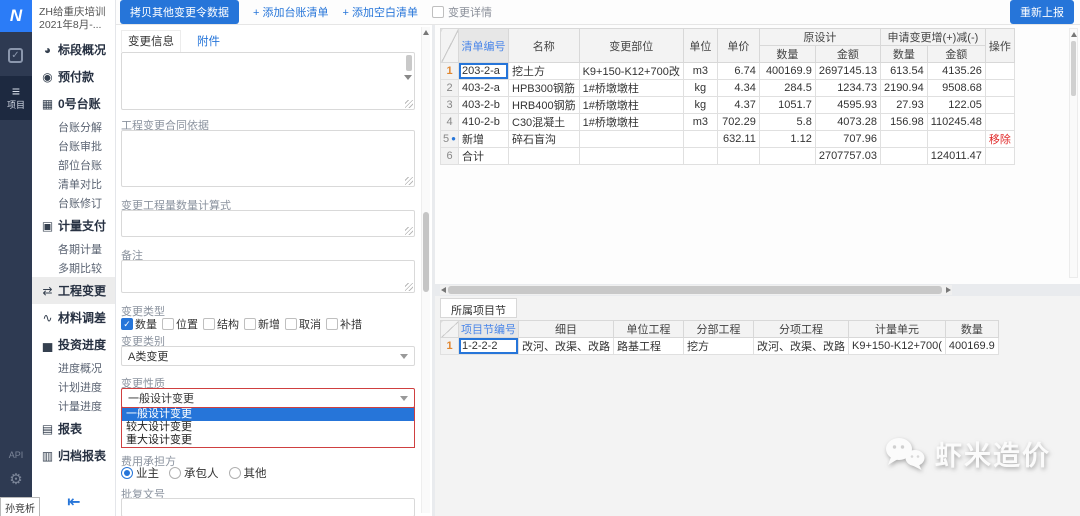 This screenshot has width=1080, height=516. What do you see at coordinates (268, 223) in the screenshot?
I see `quantity-formula-textarea` at bounding box center [268, 223].